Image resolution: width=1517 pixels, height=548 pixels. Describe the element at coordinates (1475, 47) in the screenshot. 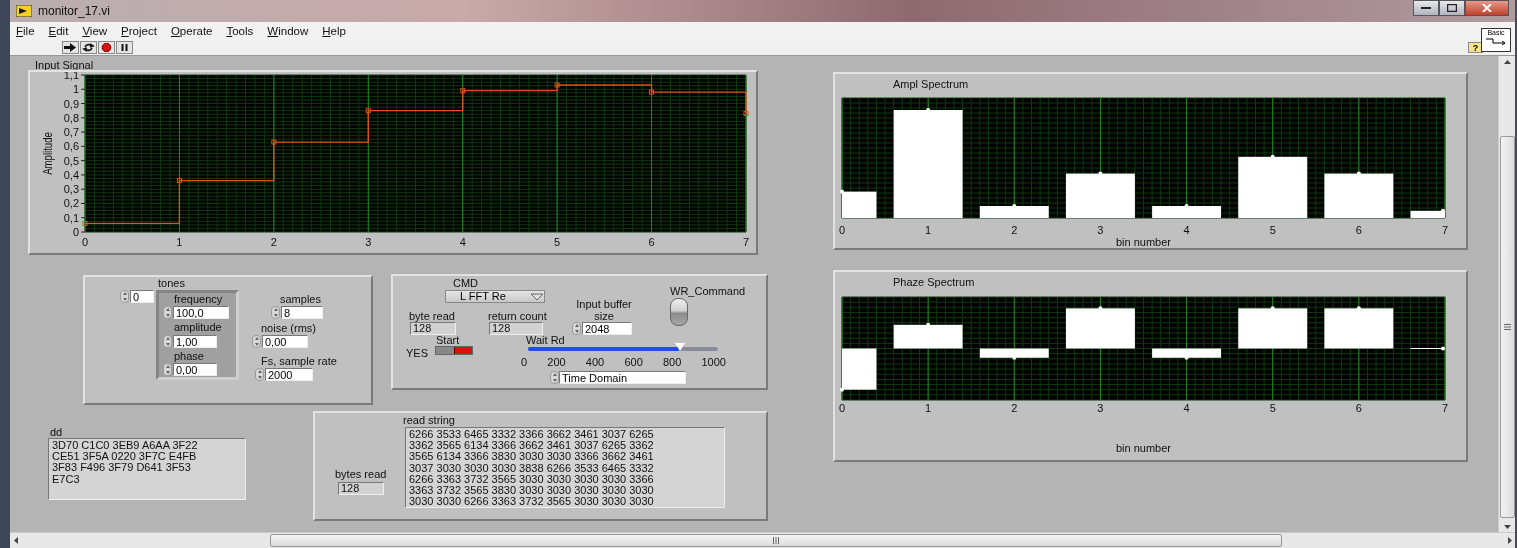

I see `help-button: ?` at that location.